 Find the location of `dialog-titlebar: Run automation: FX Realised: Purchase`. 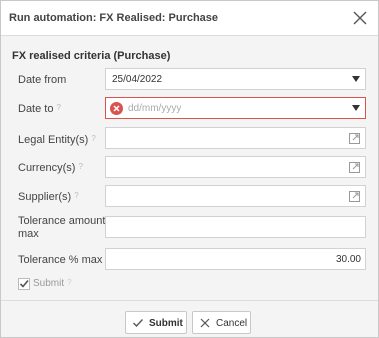

dialog-titlebar: Run automation: FX Realised: Purchase is located at coordinates (189, 18).